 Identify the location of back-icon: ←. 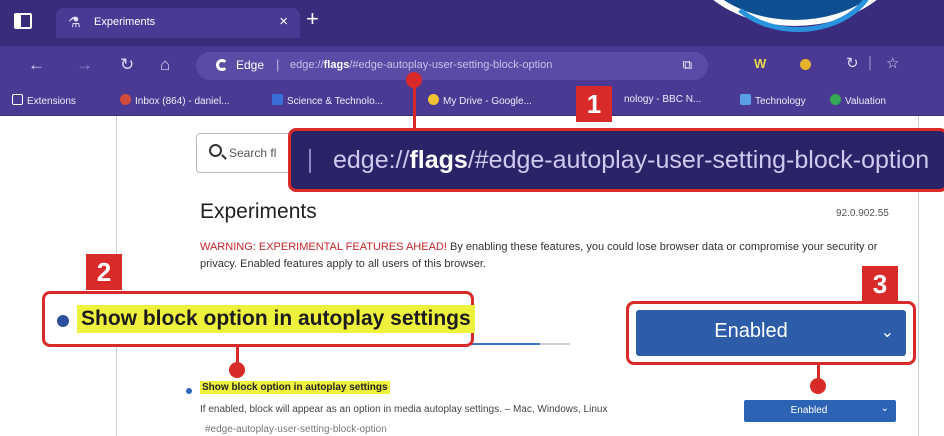
(36, 65).